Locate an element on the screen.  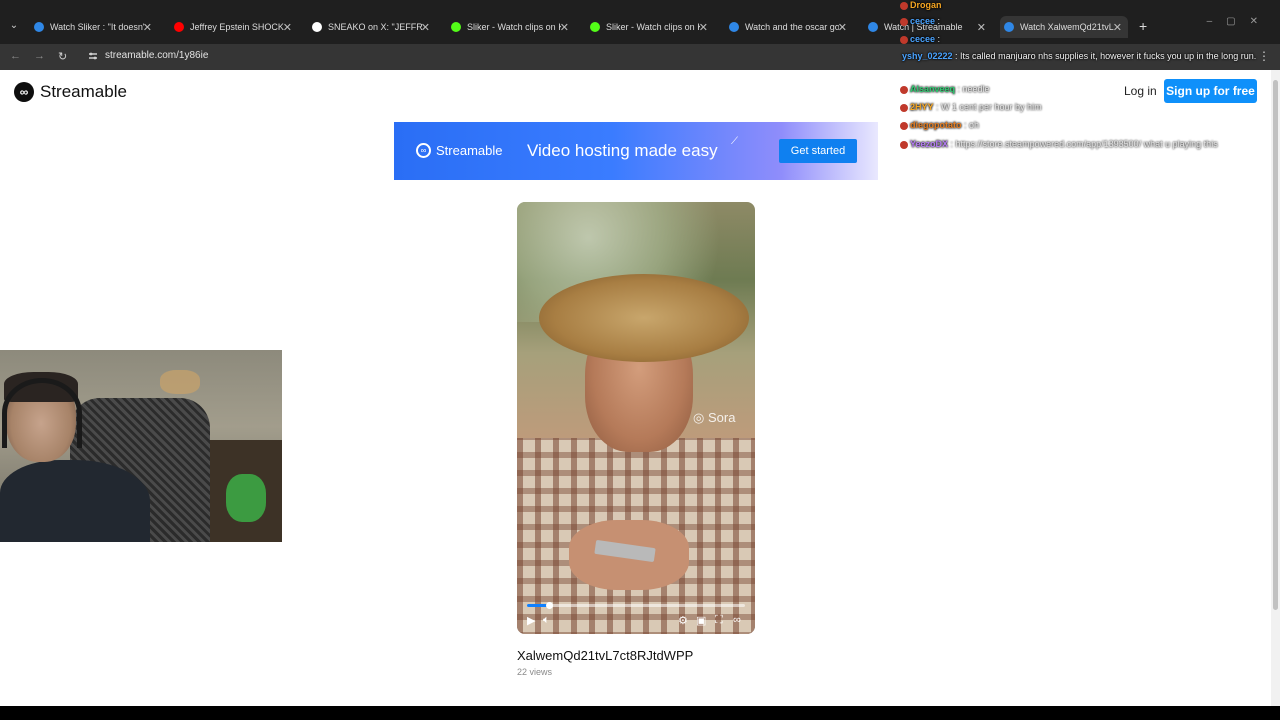
browser-tab: SNEAKO on X: "JEFFREY E✕ is located at coordinates (372, 27).